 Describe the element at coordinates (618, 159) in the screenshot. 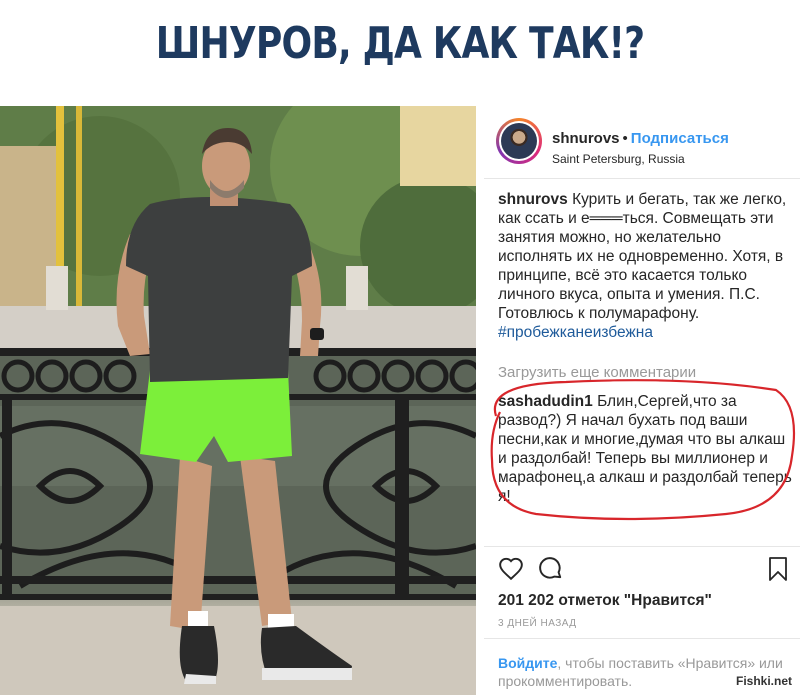

I see `location-link: Saint Petersburg, Russia` at that location.